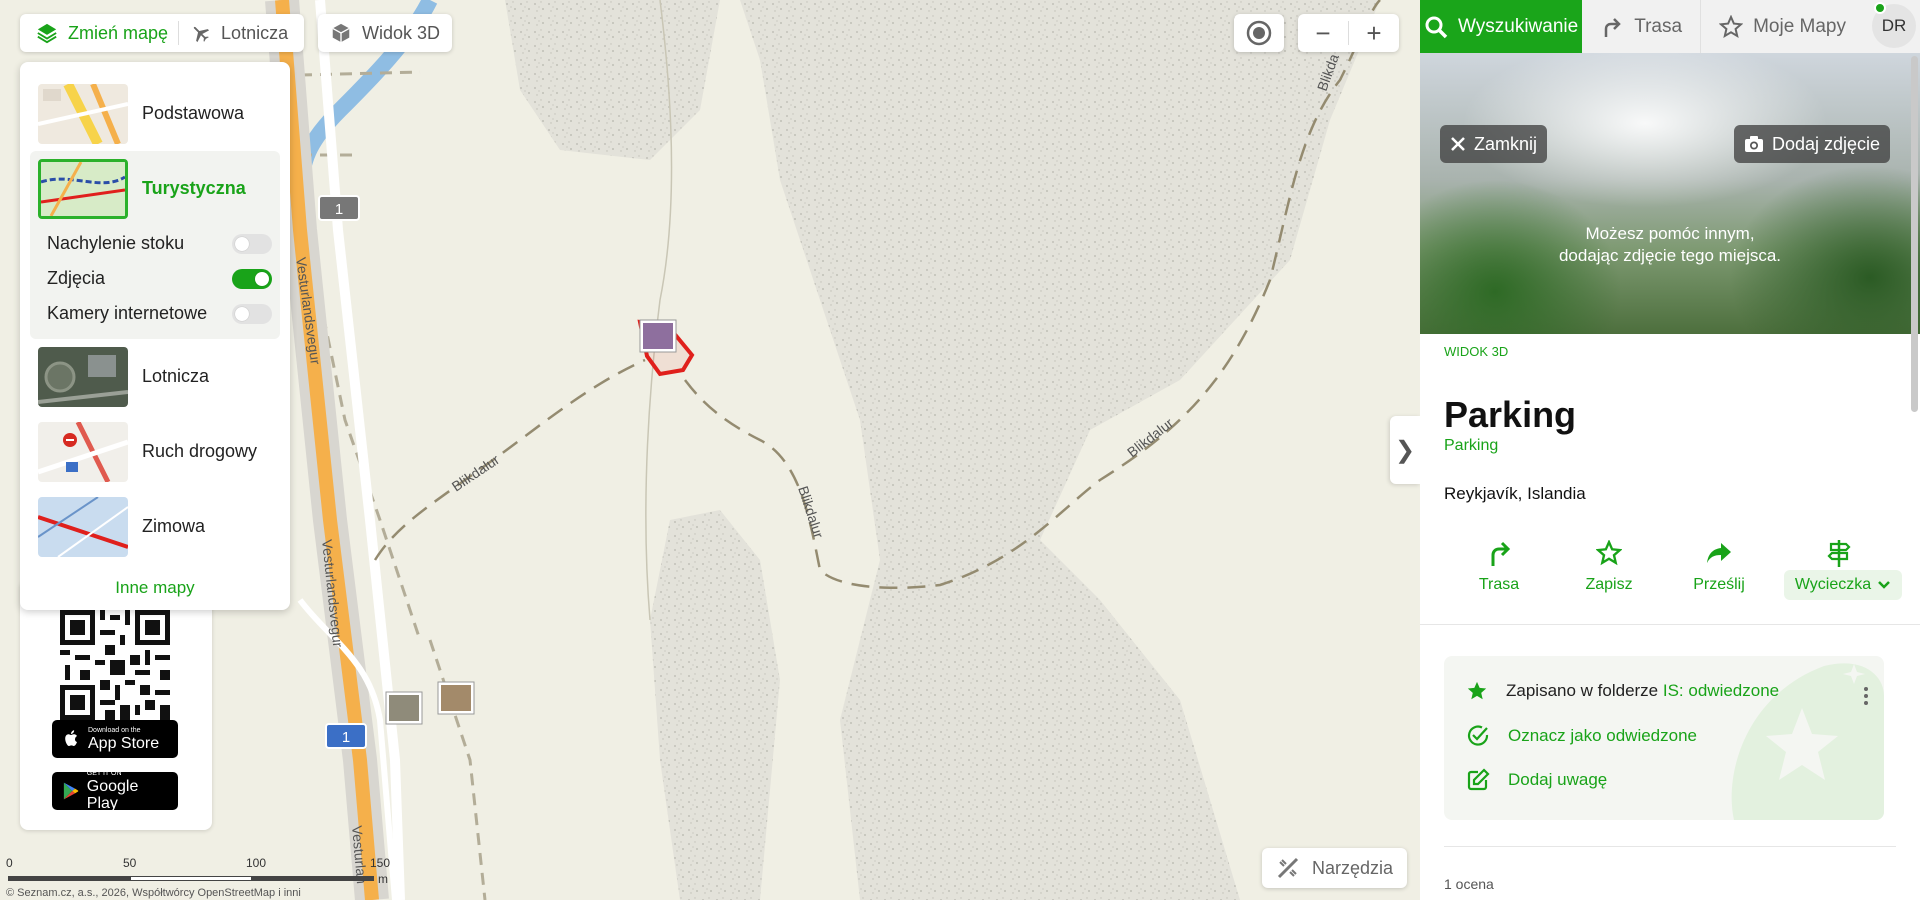 The height and width of the screenshot is (900, 1920). What do you see at coordinates (155, 588) in the screenshot?
I see `other-maps-link: Inne mapy` at bounding box center [155, 588].